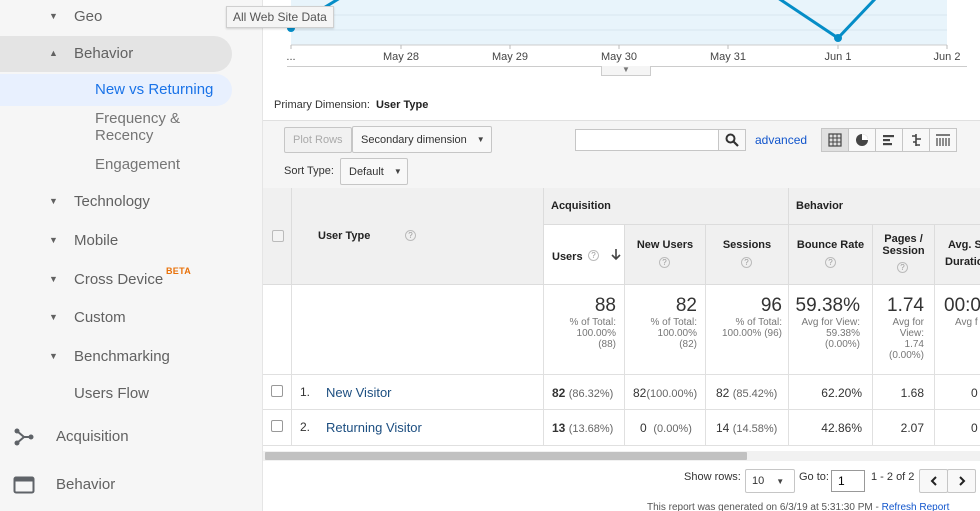 This screenshot has width=980, height=511. What do you see at coordinates (916, 506) in the screenshot?
I see `refresh-report-link: Refresh Report` at bounding box center [916, 506].